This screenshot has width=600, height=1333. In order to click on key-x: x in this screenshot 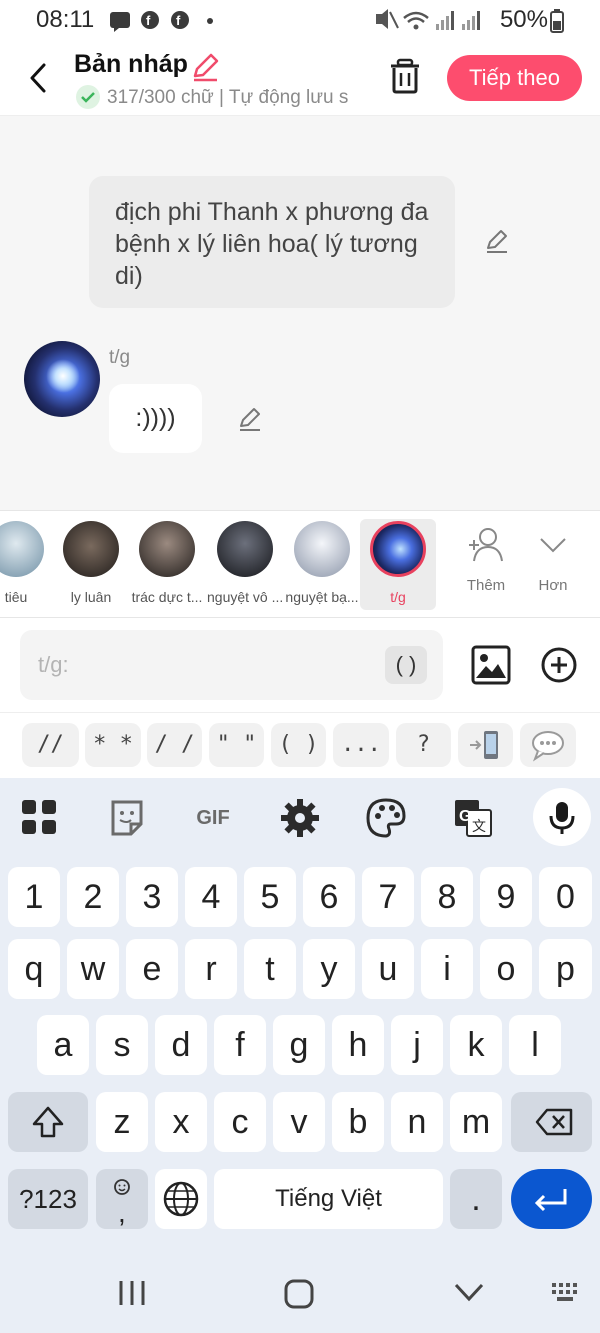, I will do `click(181, 1122)`.